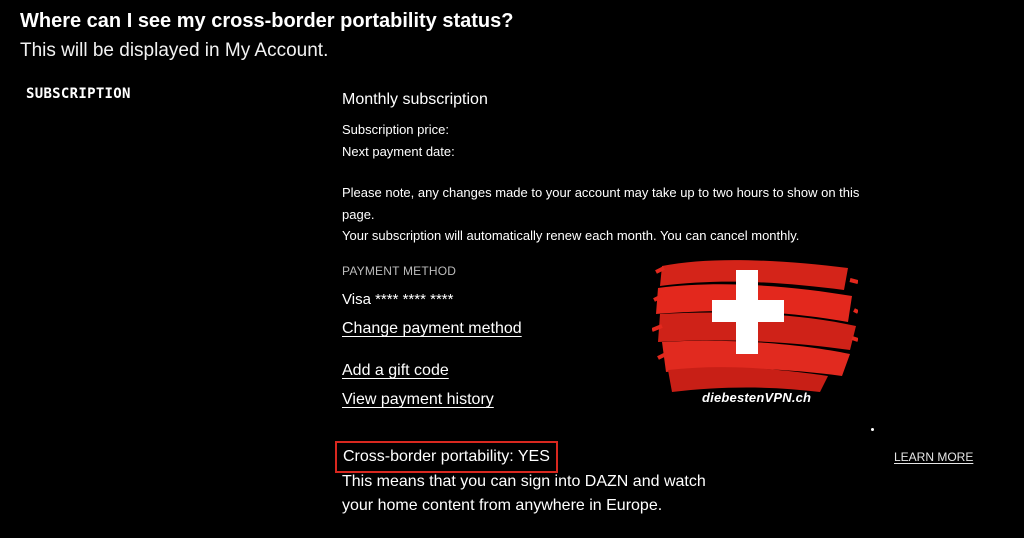 Image resolution: width=1024 pixels, height=538 pixels. I want to click on plan-name: Monthly subscription, so click(415, 99).